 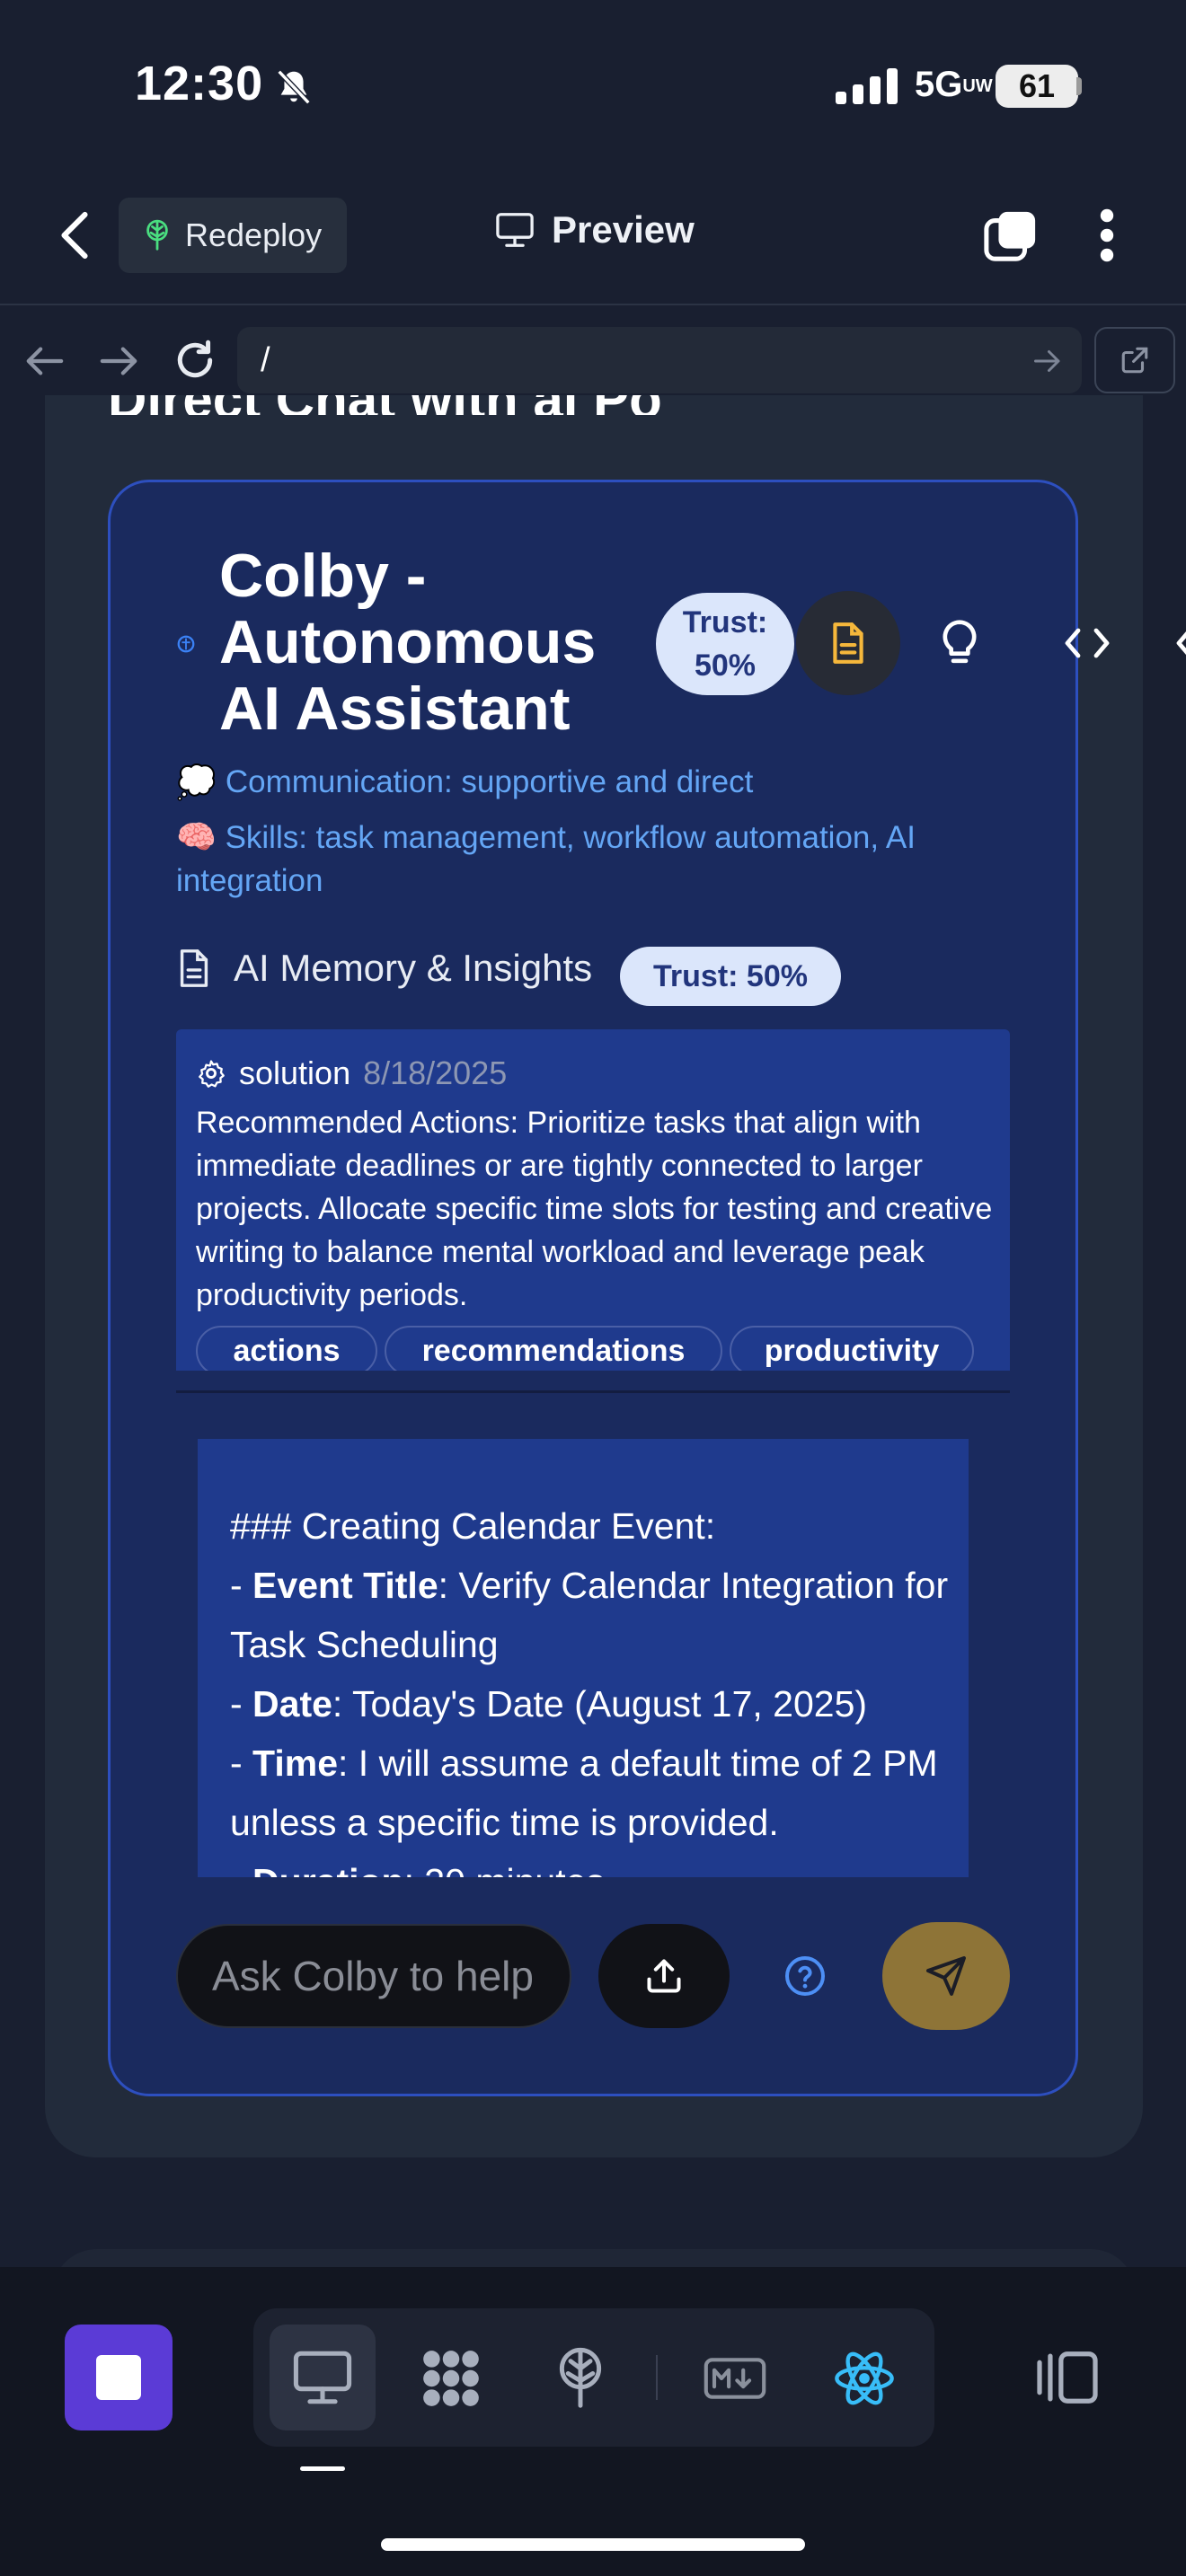 I want to click on heading-clip: Direct Chat with ai Po, so click(x=593, y=405).